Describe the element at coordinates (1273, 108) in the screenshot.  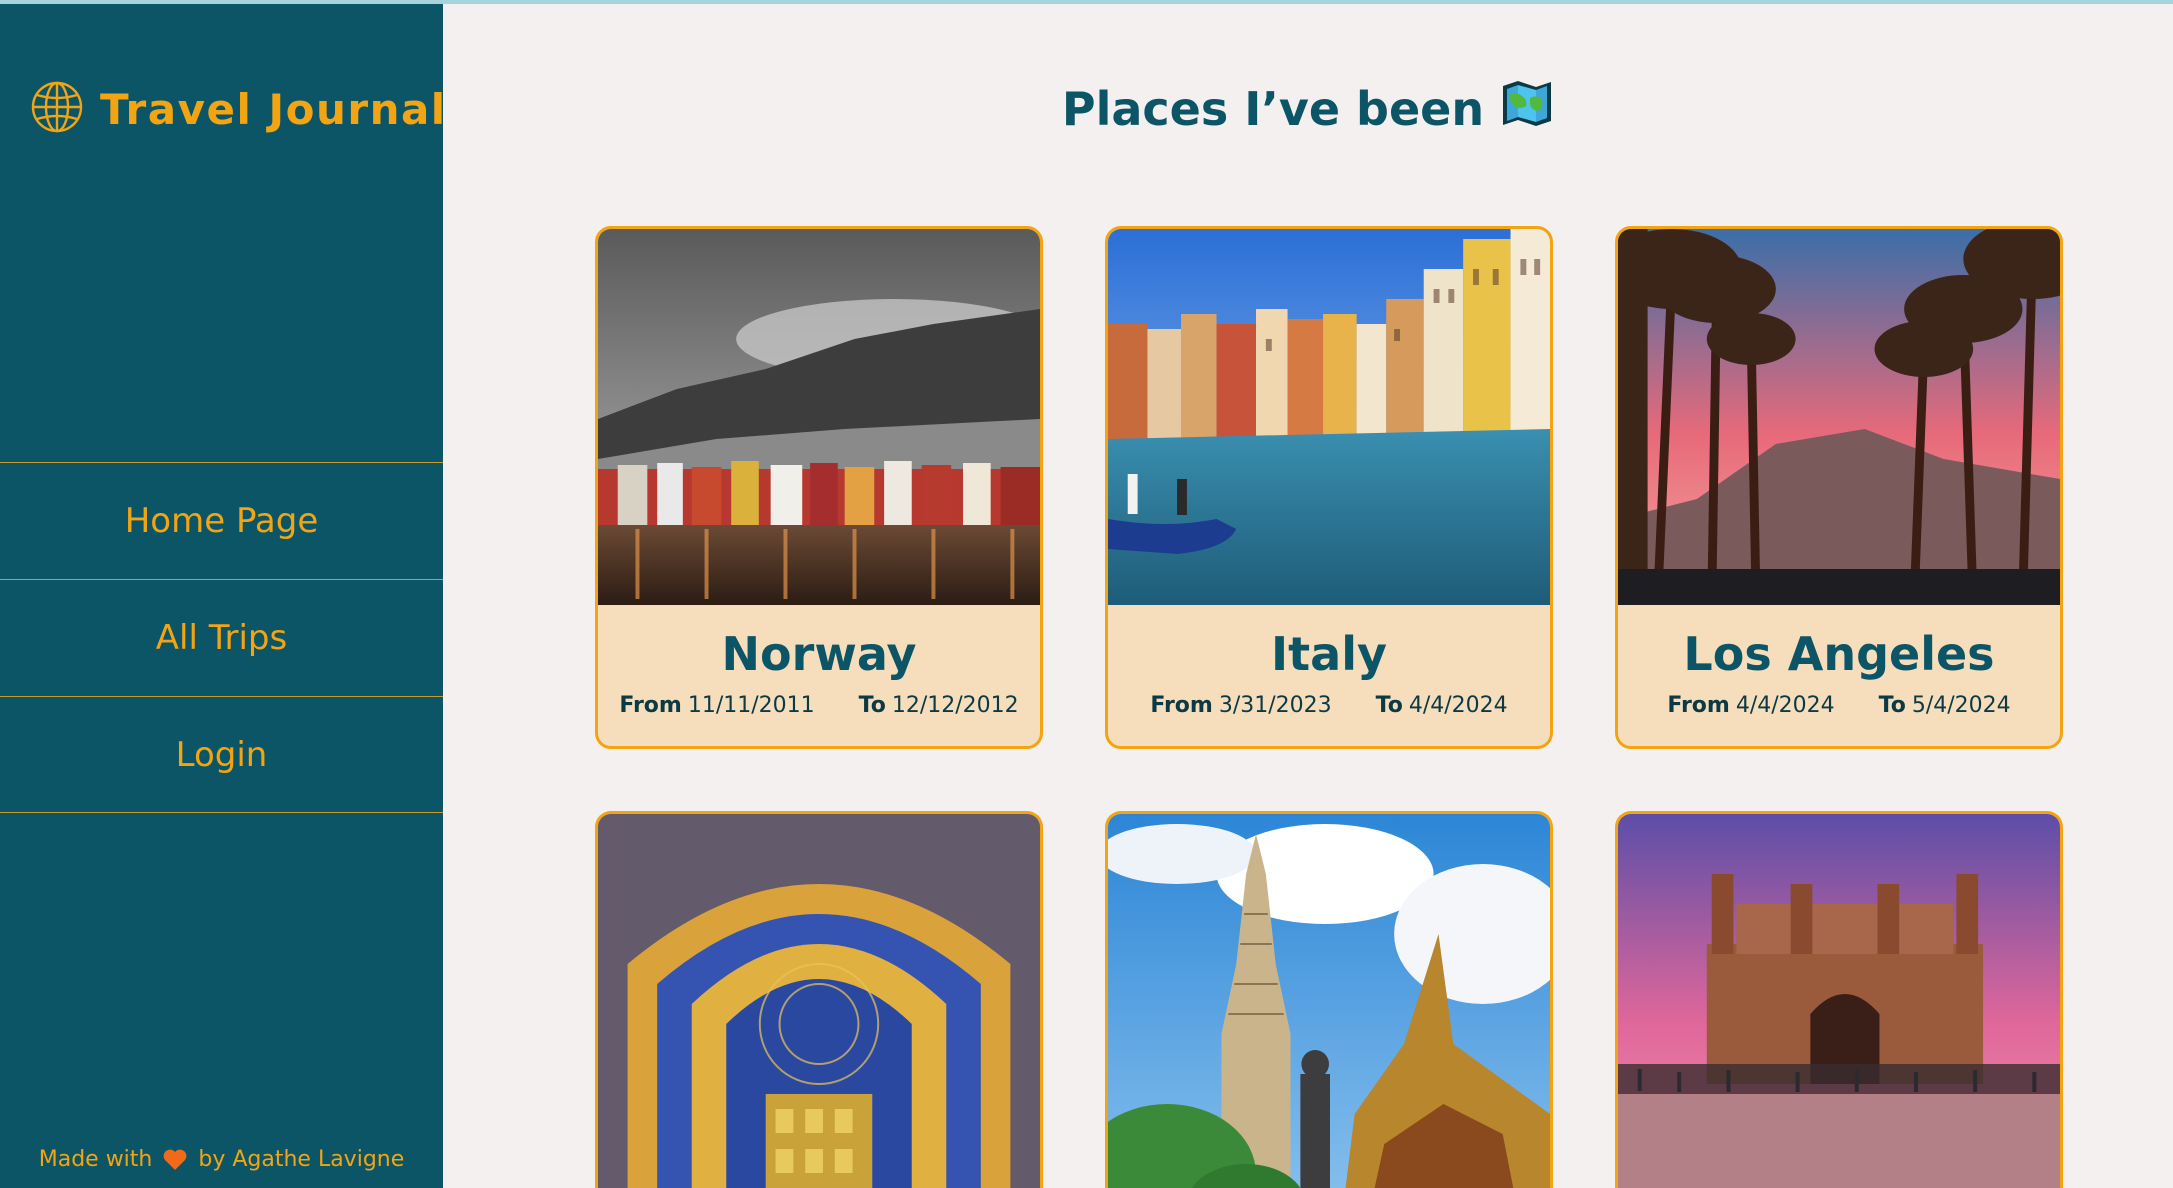
I see `page-title-text: Places I’ve been` at that location.